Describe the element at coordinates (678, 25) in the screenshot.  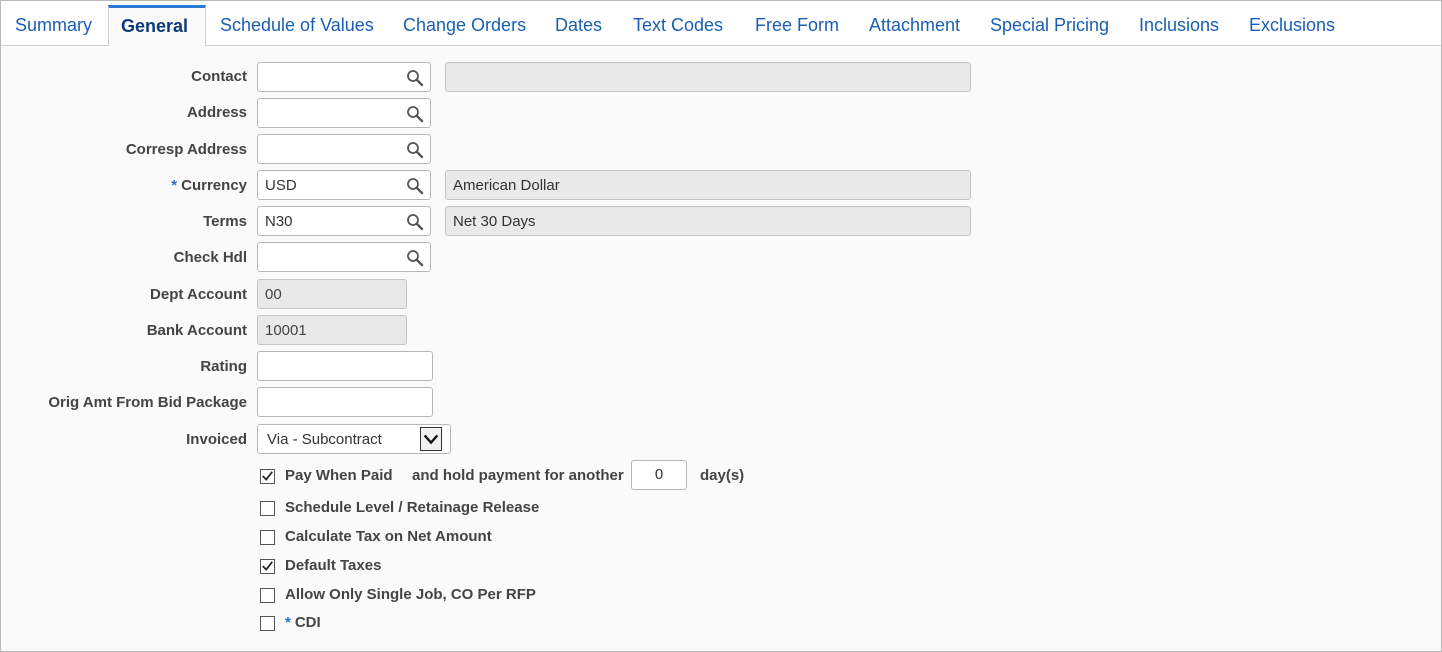
I see `tab-text-codes: Text Codes` at that location.